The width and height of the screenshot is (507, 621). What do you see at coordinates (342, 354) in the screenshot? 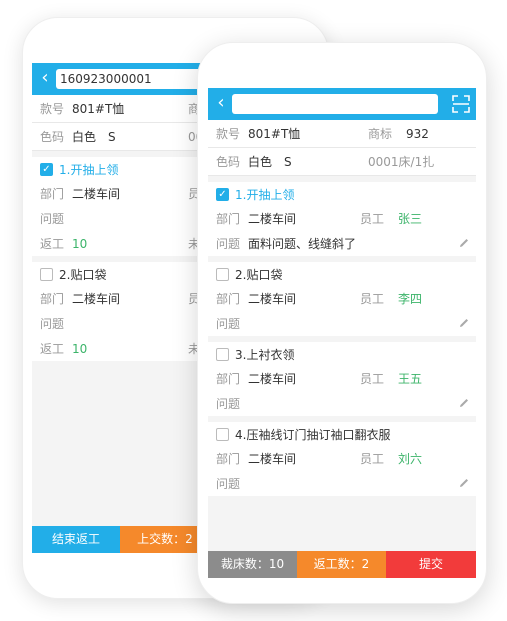
I see `task-title-row: 3.上衬衣领` at bounding box center [342, 354].